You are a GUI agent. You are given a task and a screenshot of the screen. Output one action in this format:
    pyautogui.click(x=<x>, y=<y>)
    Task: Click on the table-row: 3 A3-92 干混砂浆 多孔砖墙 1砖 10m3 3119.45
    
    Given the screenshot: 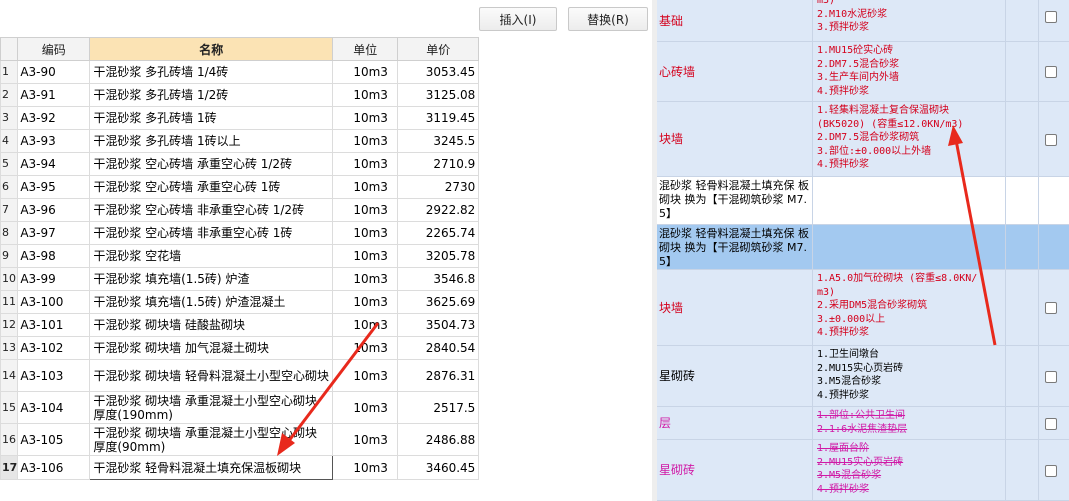 What is the action you would take?
    pyautogui.click(x=240, y=118)
    